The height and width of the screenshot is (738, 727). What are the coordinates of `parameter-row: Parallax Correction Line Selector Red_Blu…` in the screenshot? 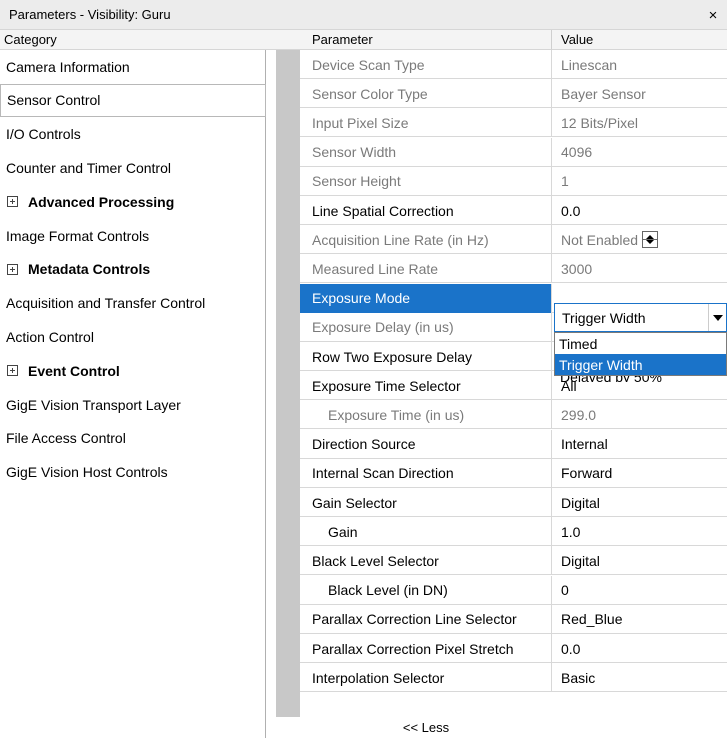 It's located at (513, 619).